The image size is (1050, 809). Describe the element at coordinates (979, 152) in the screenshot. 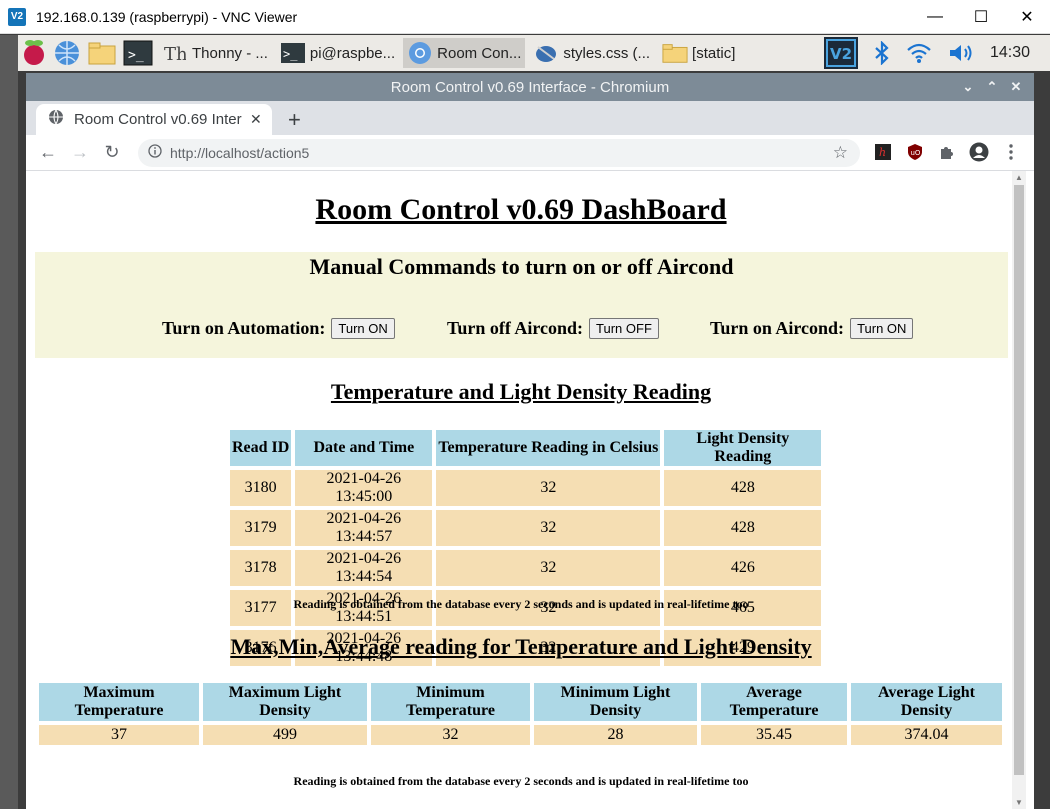

I see `profile-avatar-icon` at that location.